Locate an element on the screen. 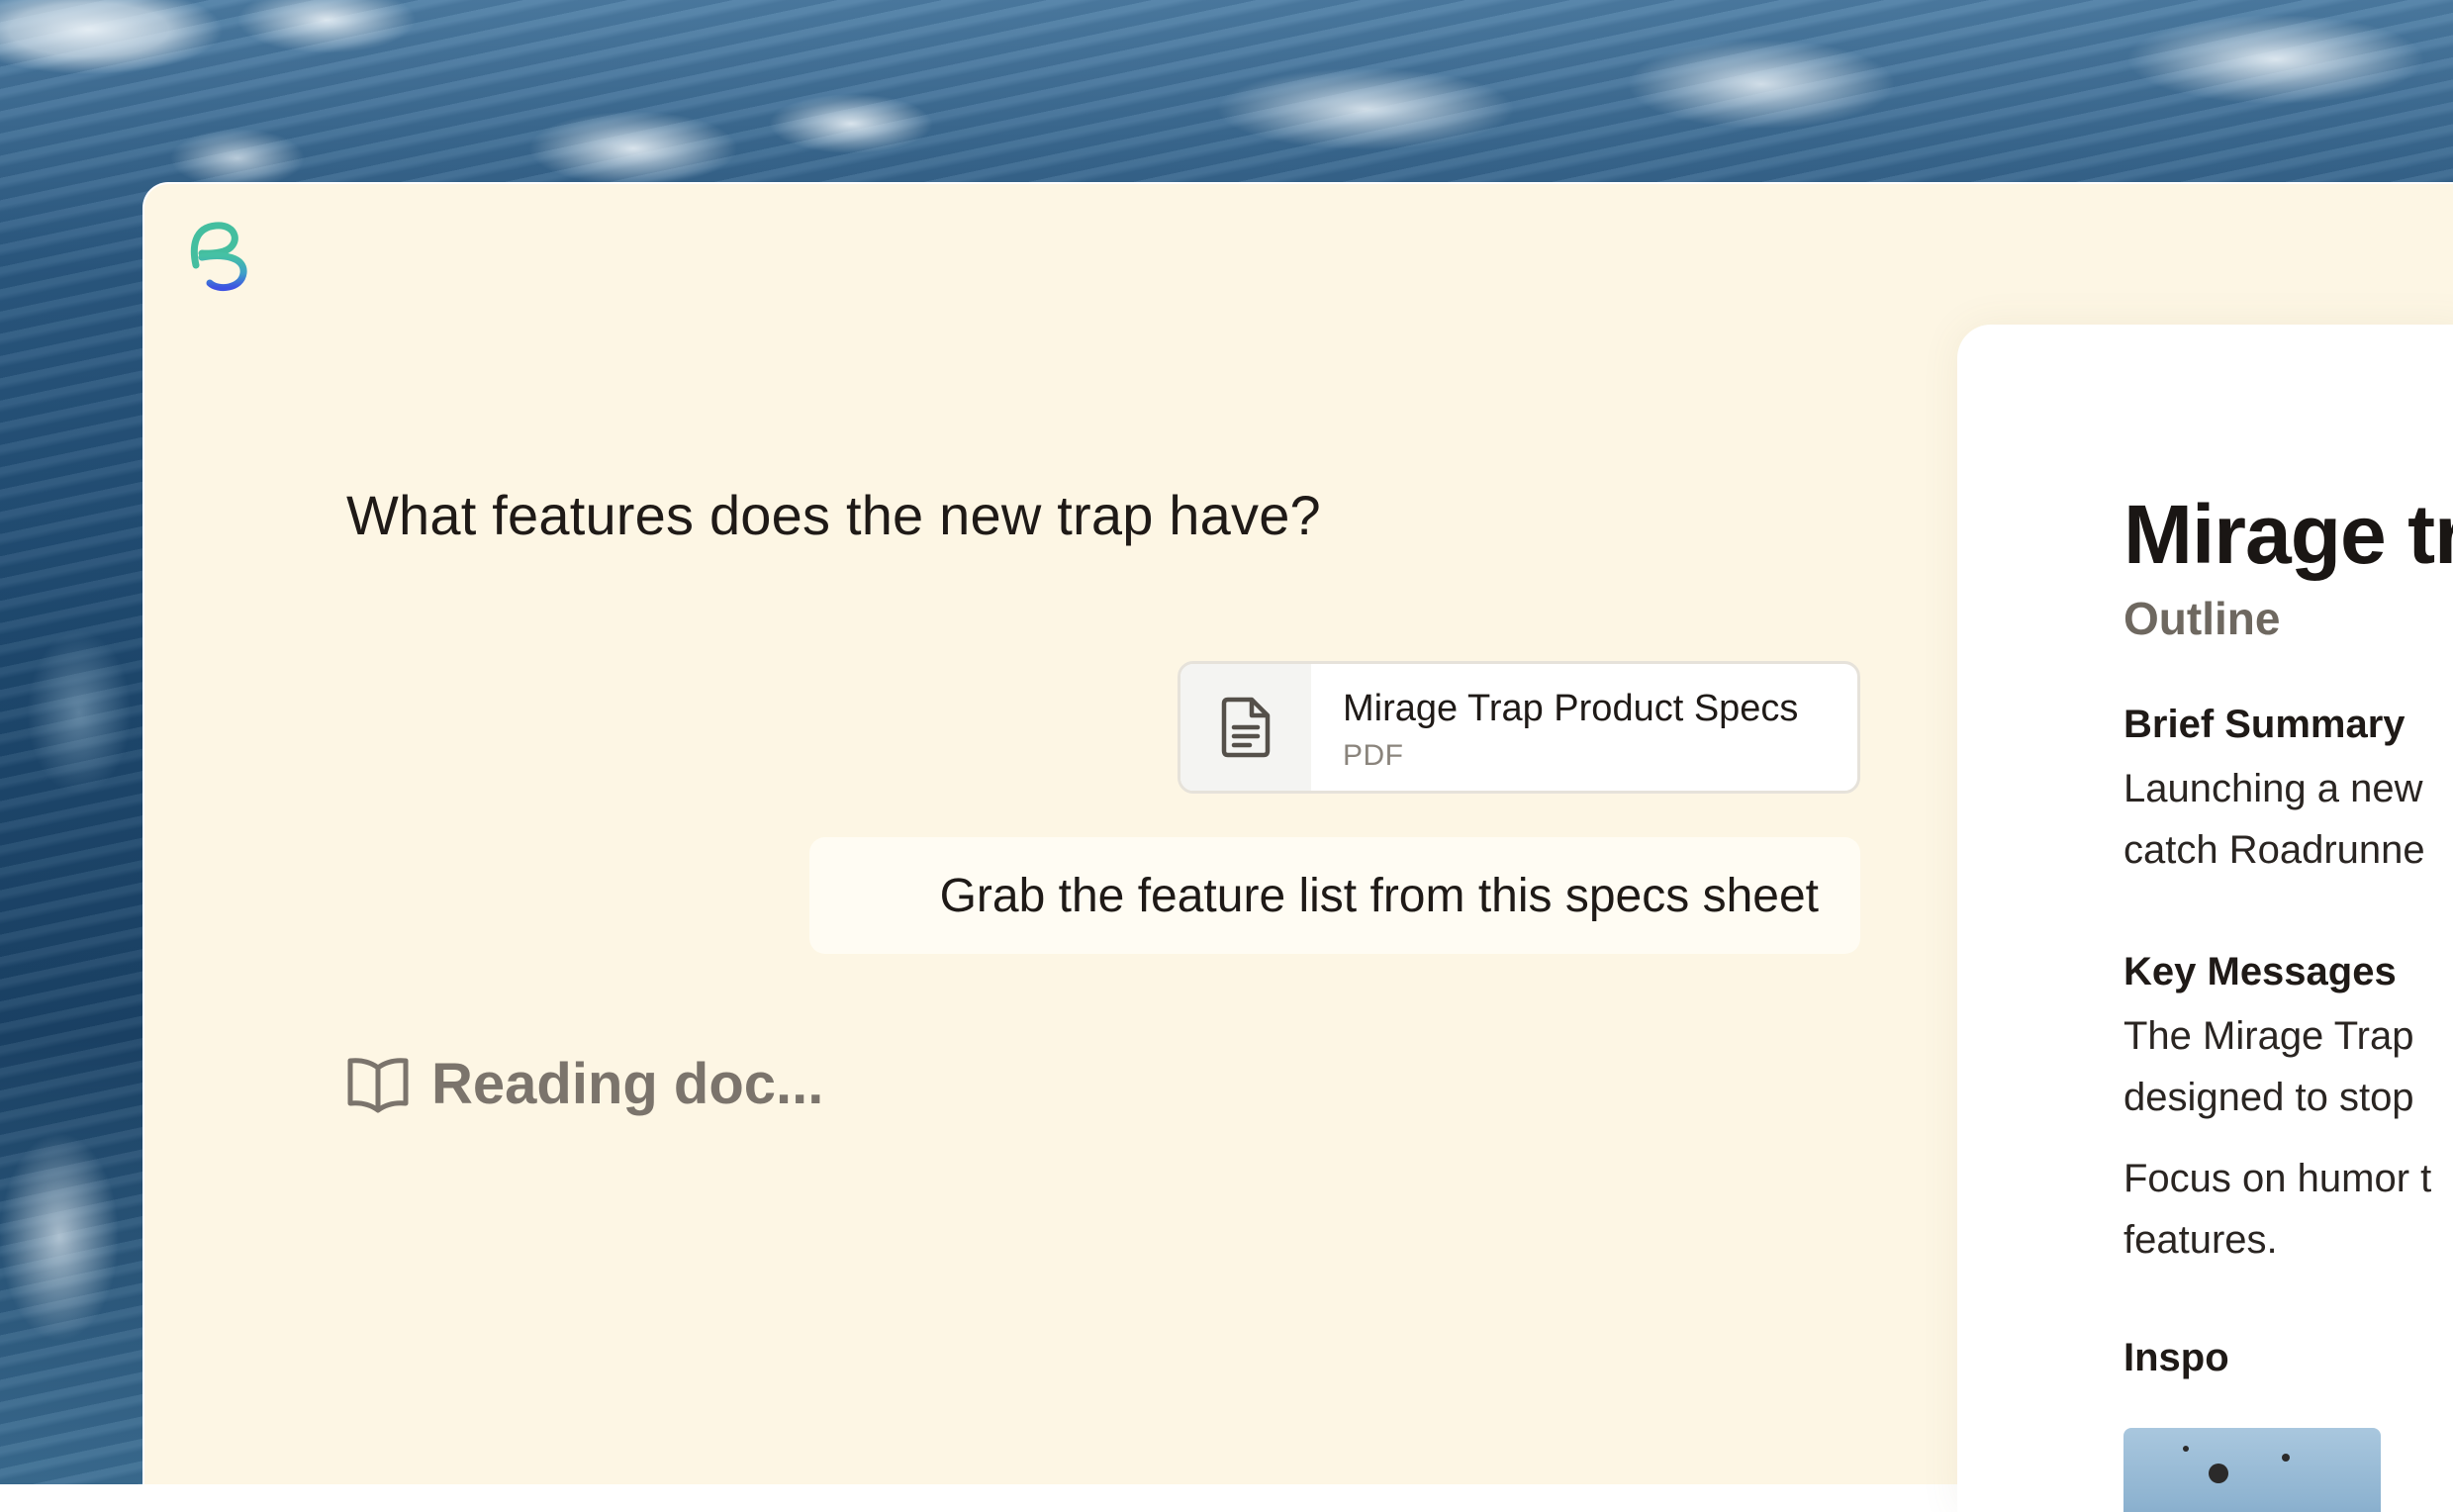 The image size is (2453, 1512). document-subtitle: Outline is located at coordinates (2202, 618).